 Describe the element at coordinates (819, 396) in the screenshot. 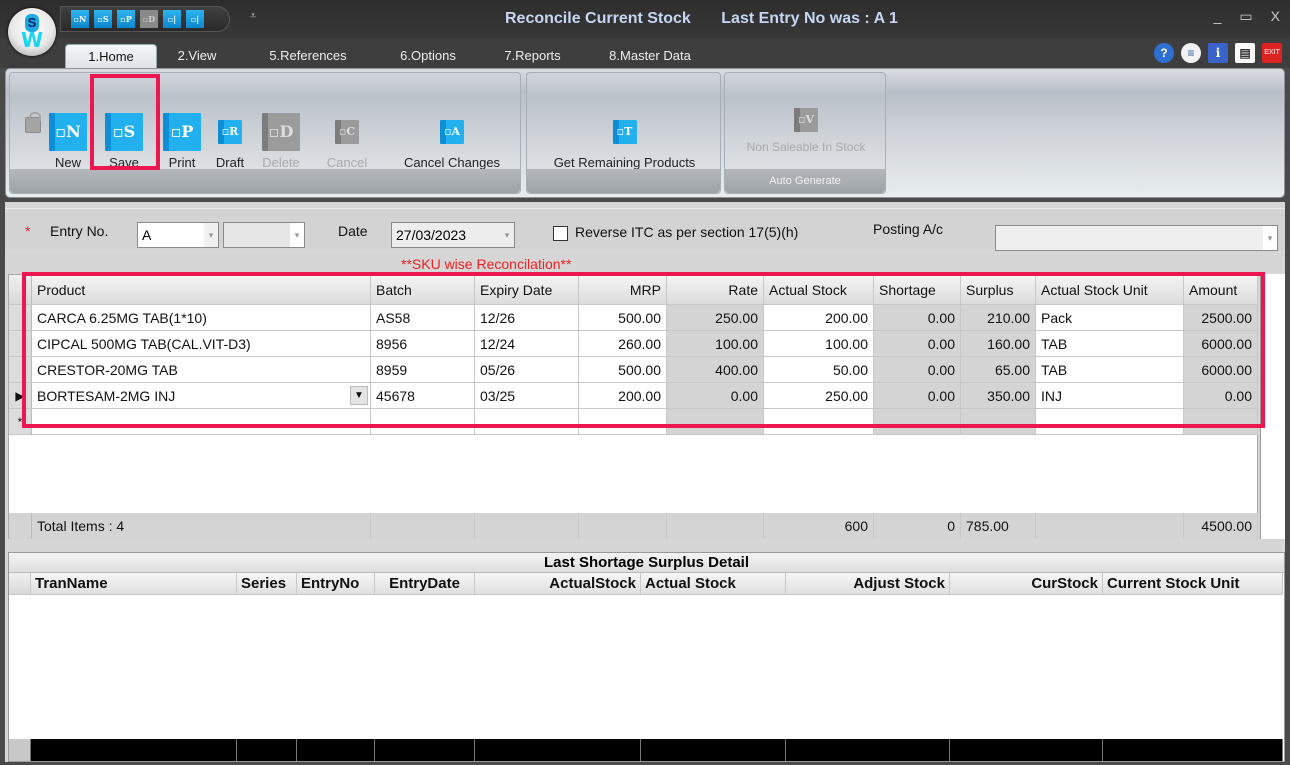

I see `cell-actual-stock: 250.00` at that location.